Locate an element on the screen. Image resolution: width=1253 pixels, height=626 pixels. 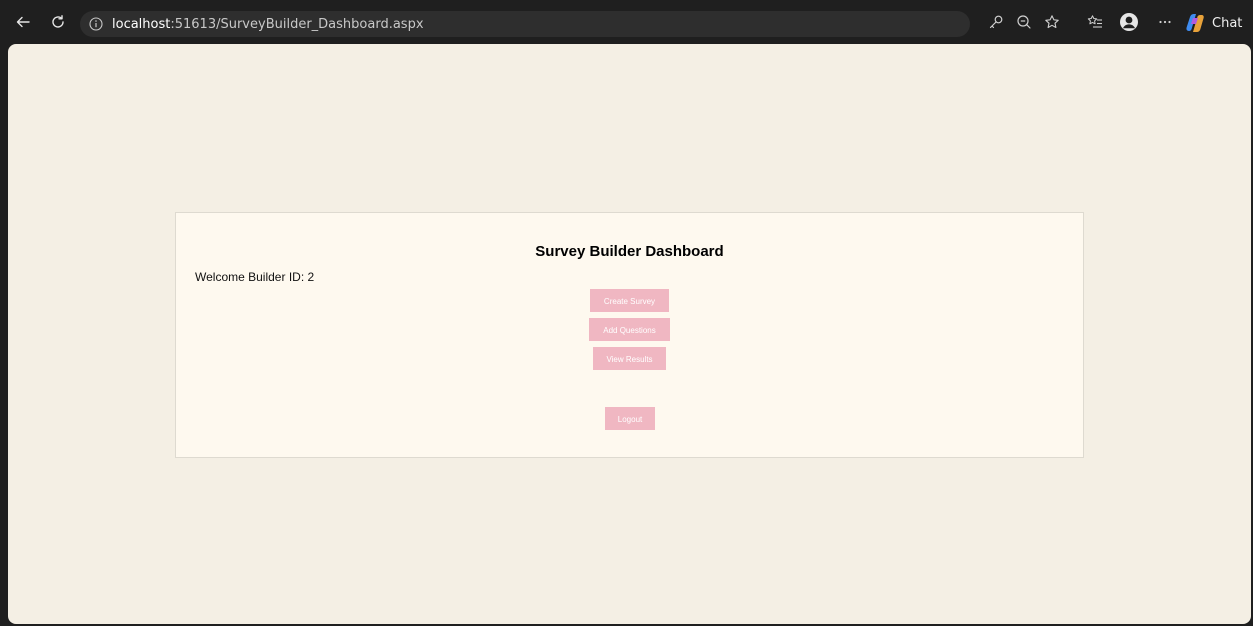
more-options-icon is located at coordinates (1165, 22).